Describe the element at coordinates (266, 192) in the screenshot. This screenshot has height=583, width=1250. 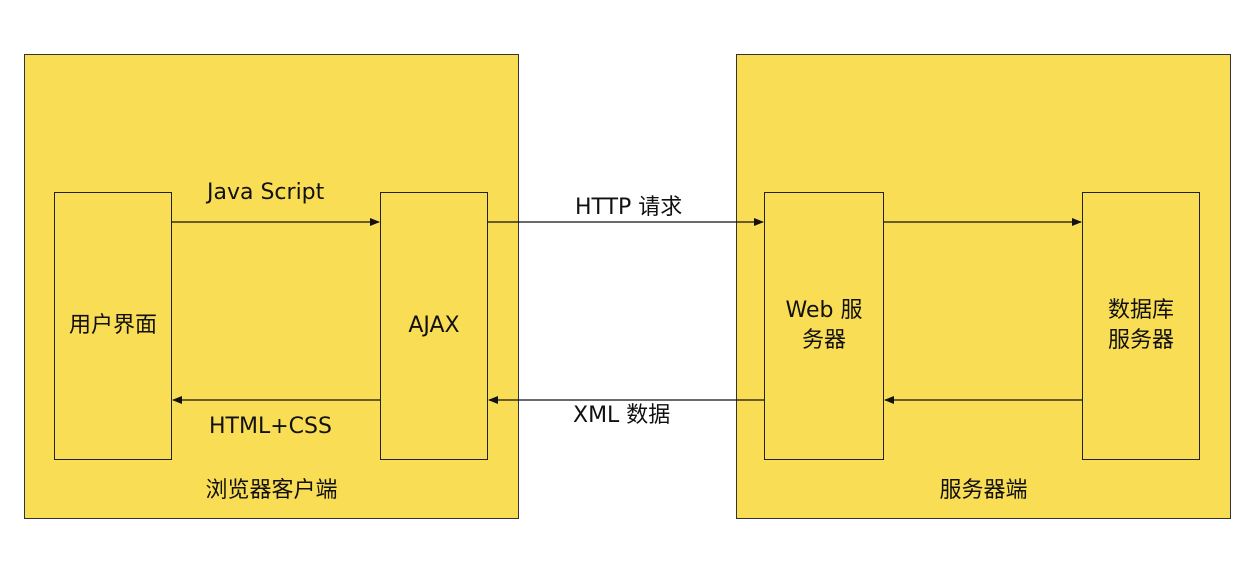
I see `edge-label-javascript: Java Script` at that location.